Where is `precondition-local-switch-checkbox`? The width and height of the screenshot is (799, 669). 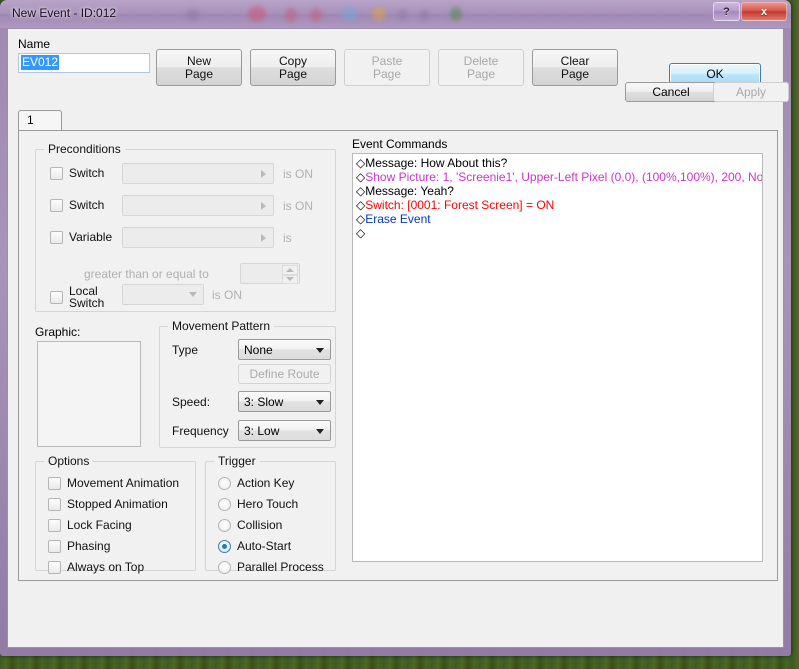
precondition-local-switch-checkbox is located at coordinates (56, 297).